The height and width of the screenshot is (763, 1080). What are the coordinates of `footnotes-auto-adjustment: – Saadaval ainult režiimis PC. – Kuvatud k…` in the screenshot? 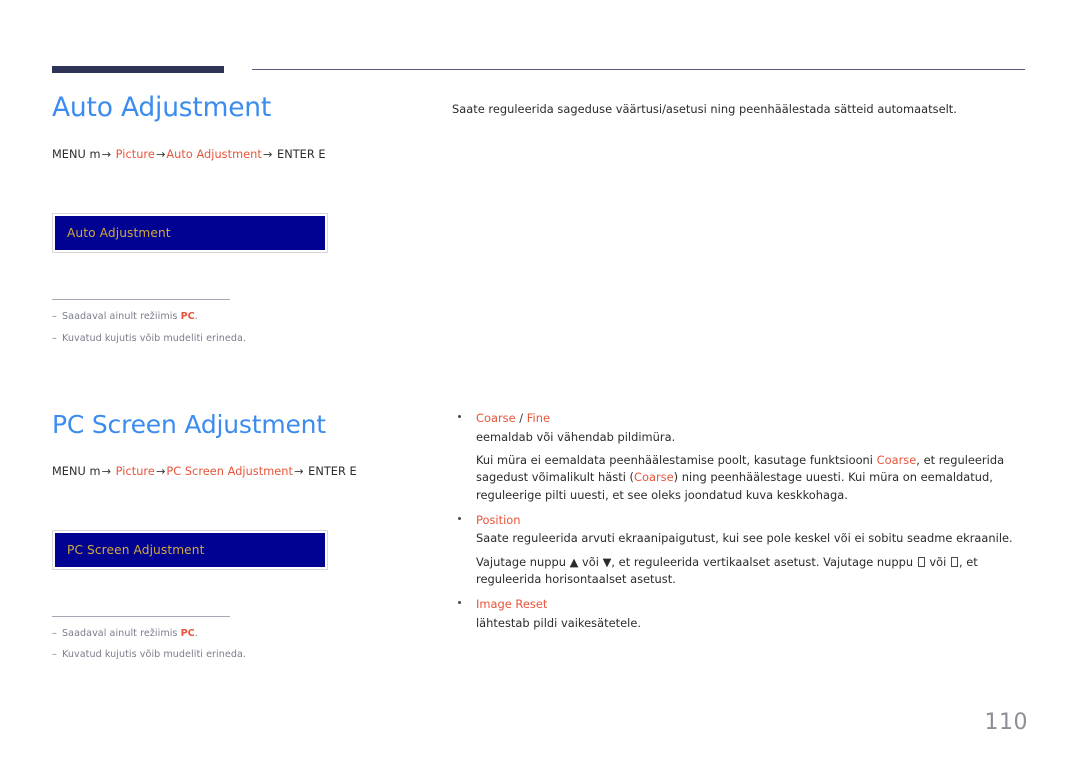 It's located at (242, 322).